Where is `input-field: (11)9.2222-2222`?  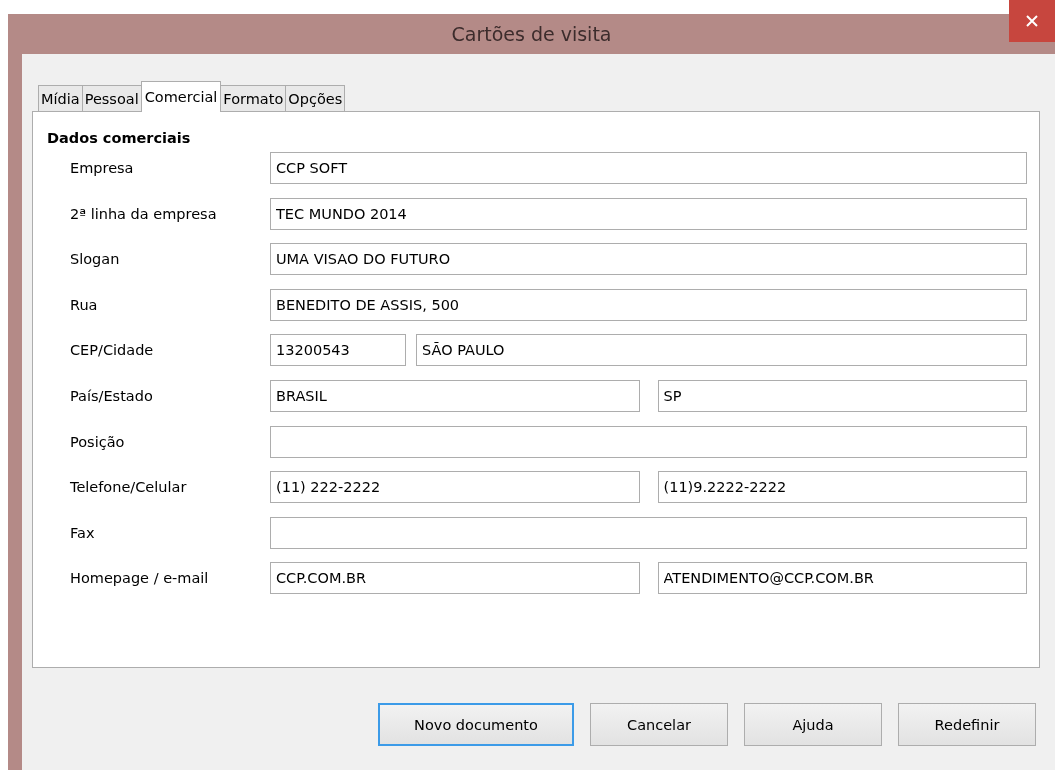
input-field: (11)9.2222-2222 is located at coordinates (842, 487).